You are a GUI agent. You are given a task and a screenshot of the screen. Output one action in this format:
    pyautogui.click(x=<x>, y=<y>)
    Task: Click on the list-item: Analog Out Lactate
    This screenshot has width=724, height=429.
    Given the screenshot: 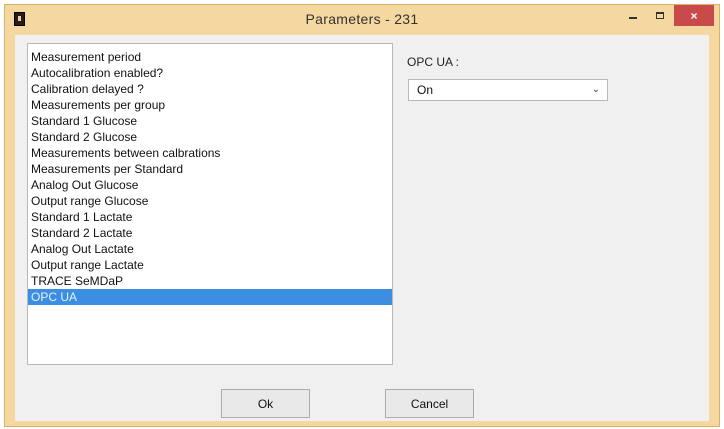 What is the action you would take?
    pyautogui.click(x=210, y=249)
    